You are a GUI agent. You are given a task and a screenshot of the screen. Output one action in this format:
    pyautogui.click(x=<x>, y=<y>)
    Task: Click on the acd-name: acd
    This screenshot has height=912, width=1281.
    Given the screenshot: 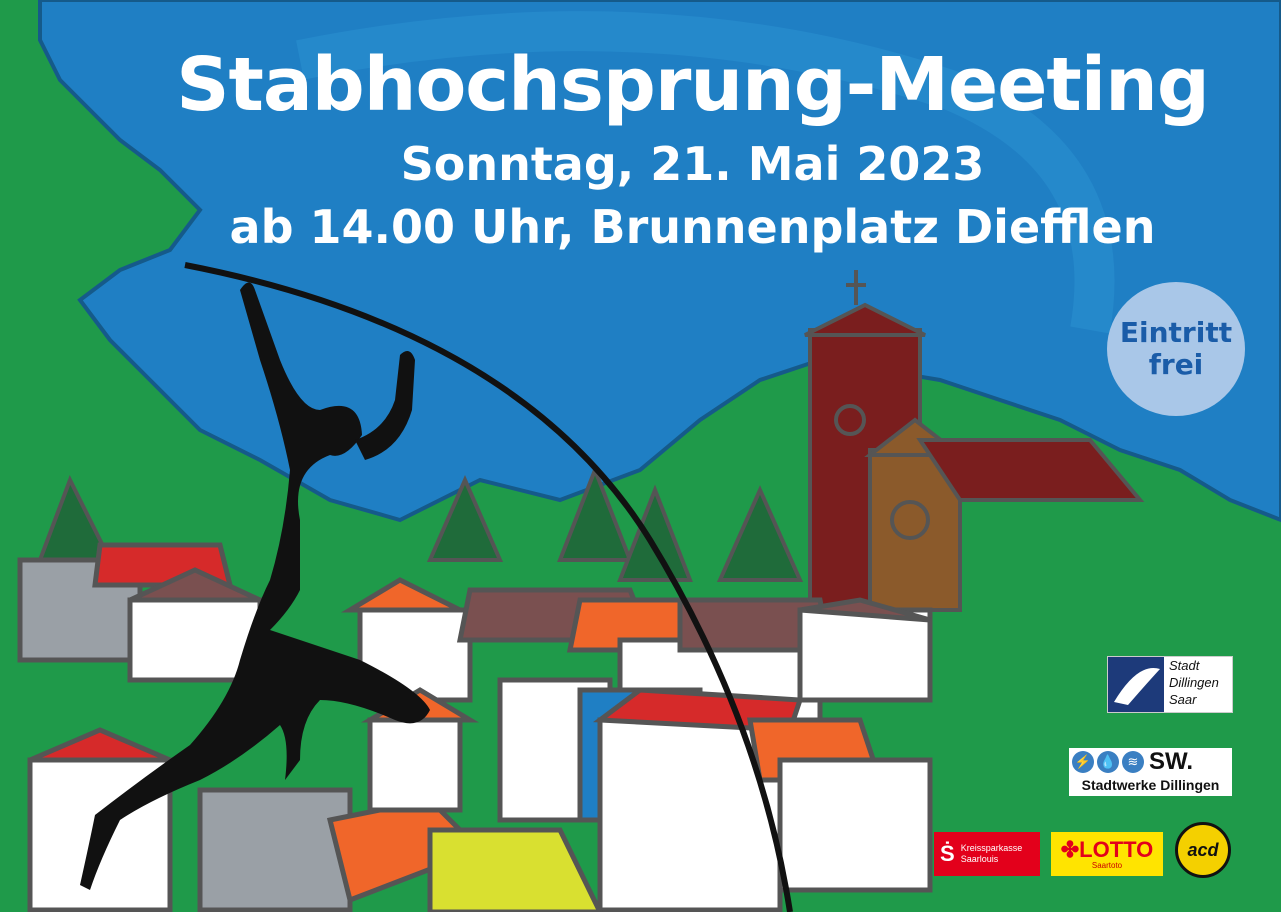 What is the action you would take?
    pyautogui.click(x=1203, y=849)
    